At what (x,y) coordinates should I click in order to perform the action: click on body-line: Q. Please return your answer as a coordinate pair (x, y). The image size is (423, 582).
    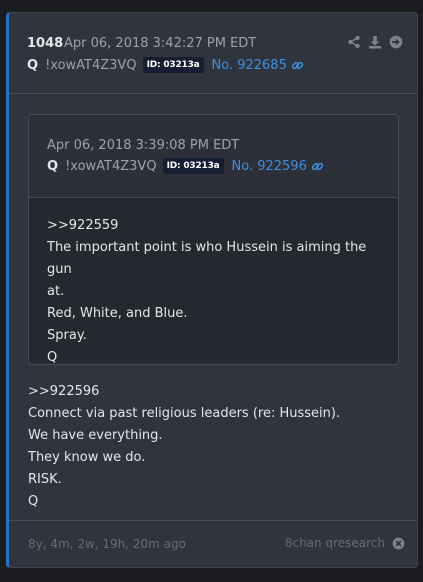
    Looking at the image, I should click on (33, 501).